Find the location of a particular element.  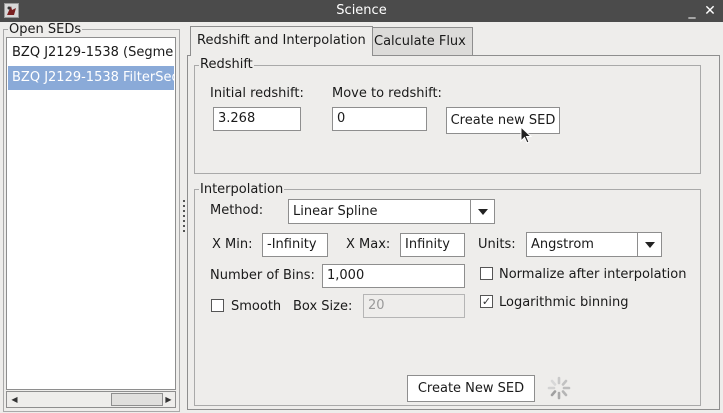

method-label: Method: is located at coordinates (237, 210).